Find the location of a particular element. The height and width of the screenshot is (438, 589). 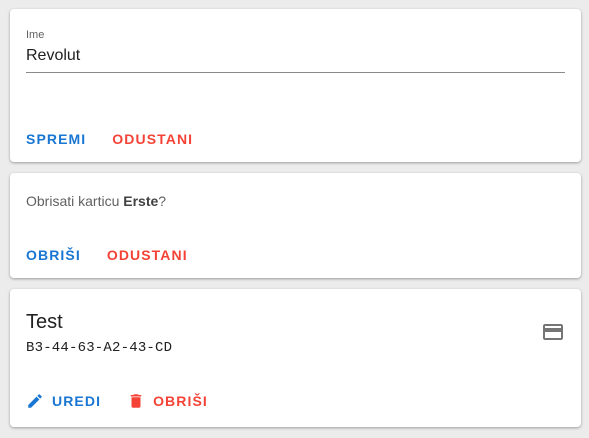

delete-confirm-actions: OBRIŠI ODUSTANI is located at coordinates (112, 255).